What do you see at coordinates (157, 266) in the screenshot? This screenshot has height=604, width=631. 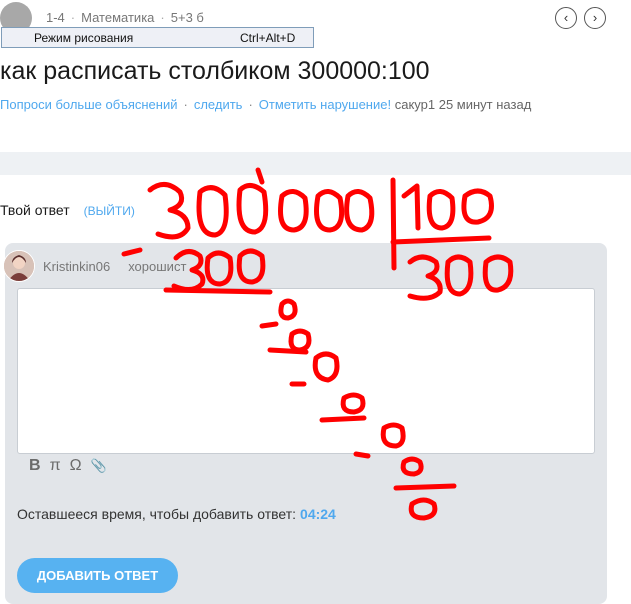 I see `answerer-rank: хорошист` at bounding box center [157, 266].